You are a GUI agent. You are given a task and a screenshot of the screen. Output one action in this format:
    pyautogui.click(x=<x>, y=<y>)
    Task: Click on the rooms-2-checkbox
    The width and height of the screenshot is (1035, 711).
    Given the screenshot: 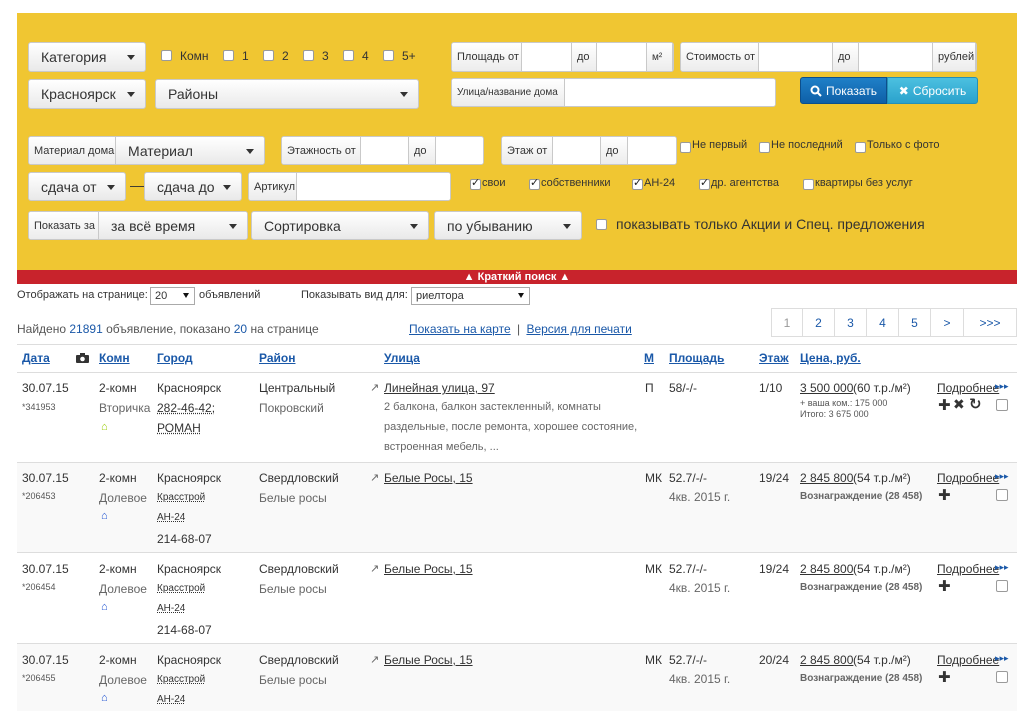 What is the action you would take?
    pyautogui.click(x=268, y=55)
    